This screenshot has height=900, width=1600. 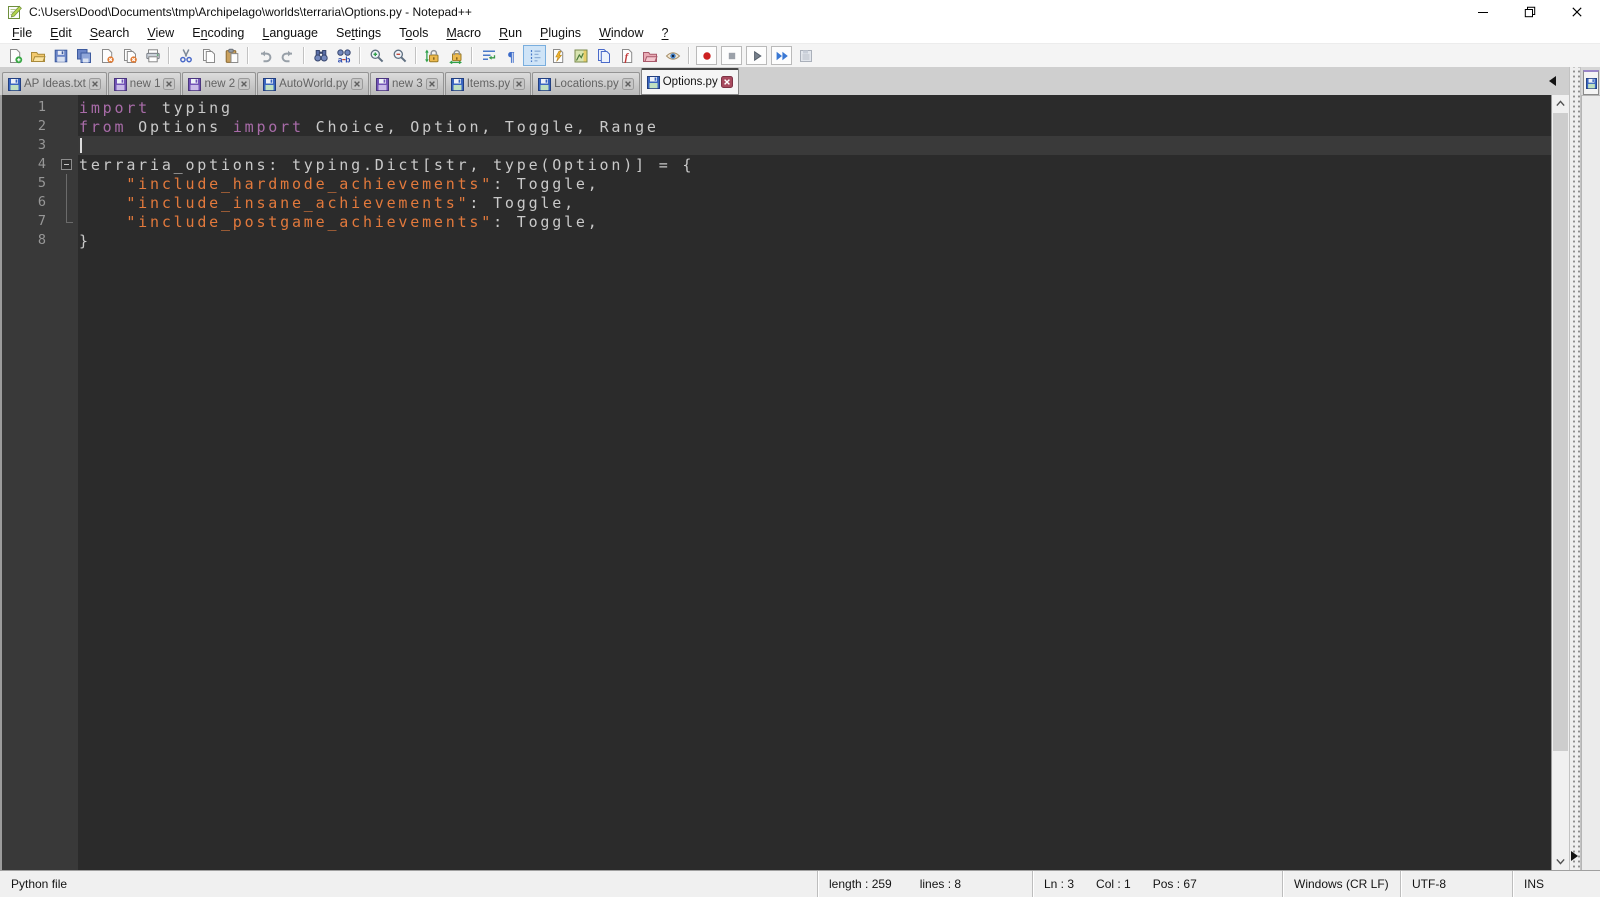 I want to click on menu-item-settings: Settings, so click(x=358, y=33).